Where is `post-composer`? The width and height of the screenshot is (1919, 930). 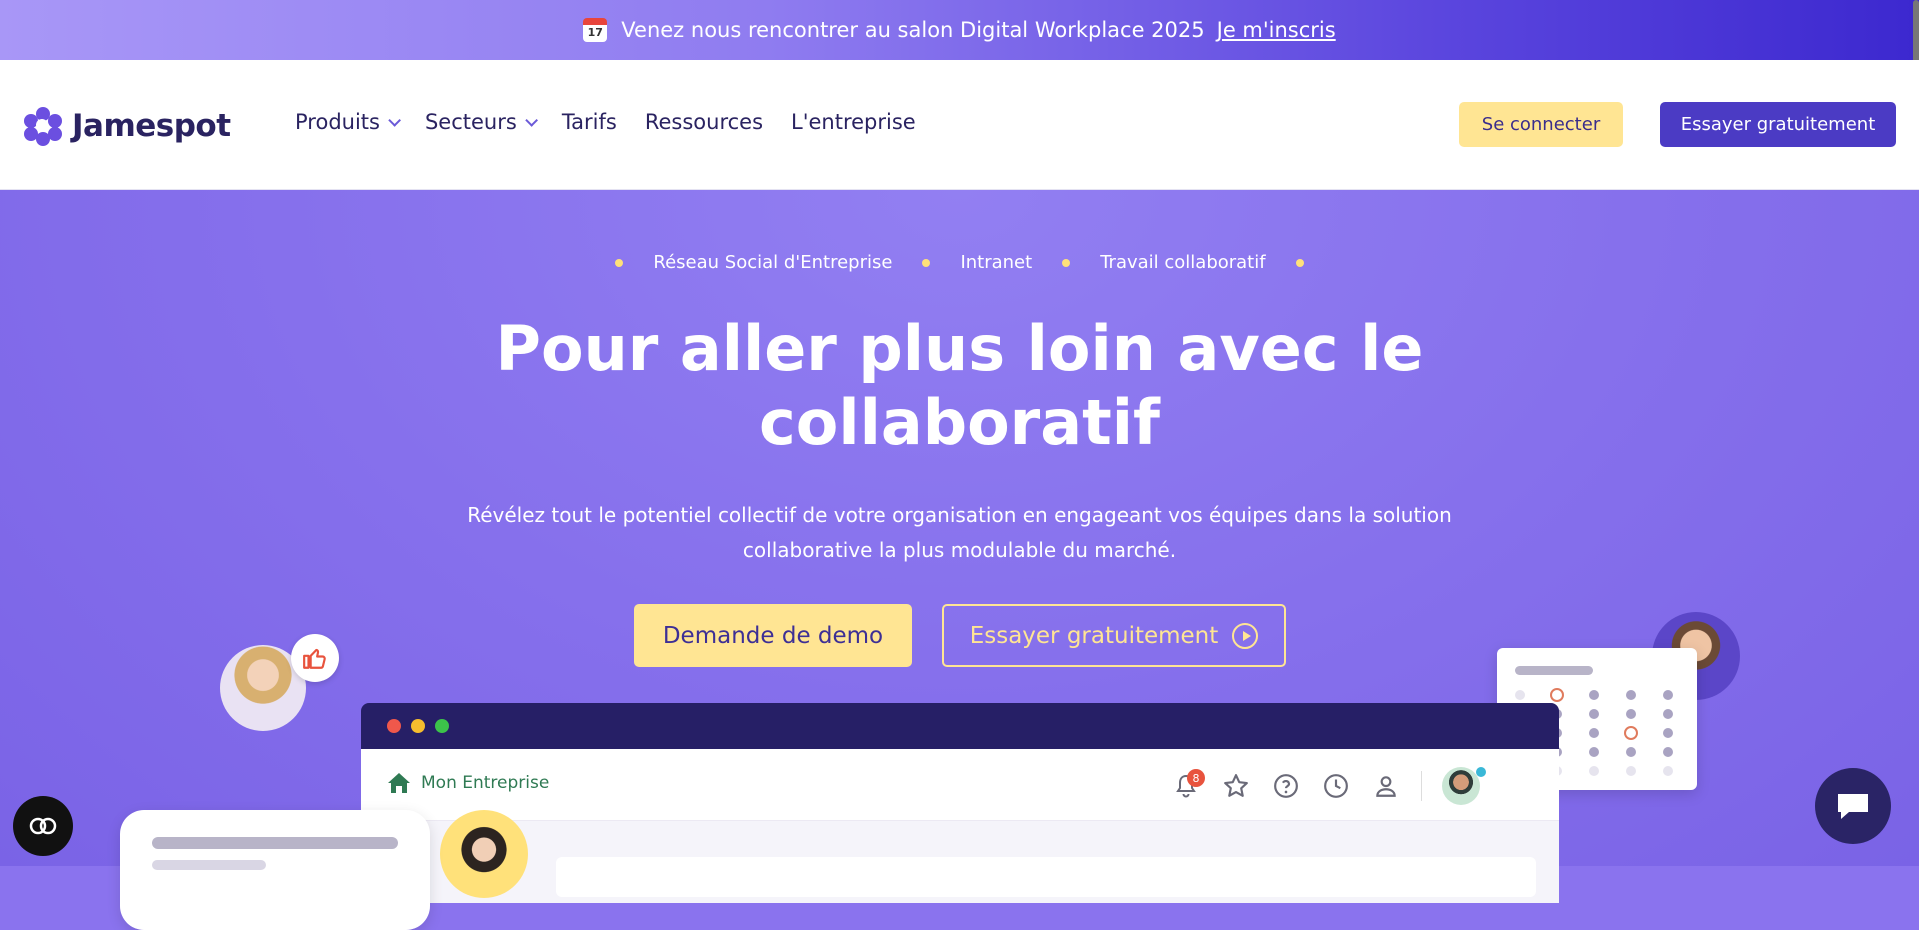
post-composer is located at coordinates (1046, 877).